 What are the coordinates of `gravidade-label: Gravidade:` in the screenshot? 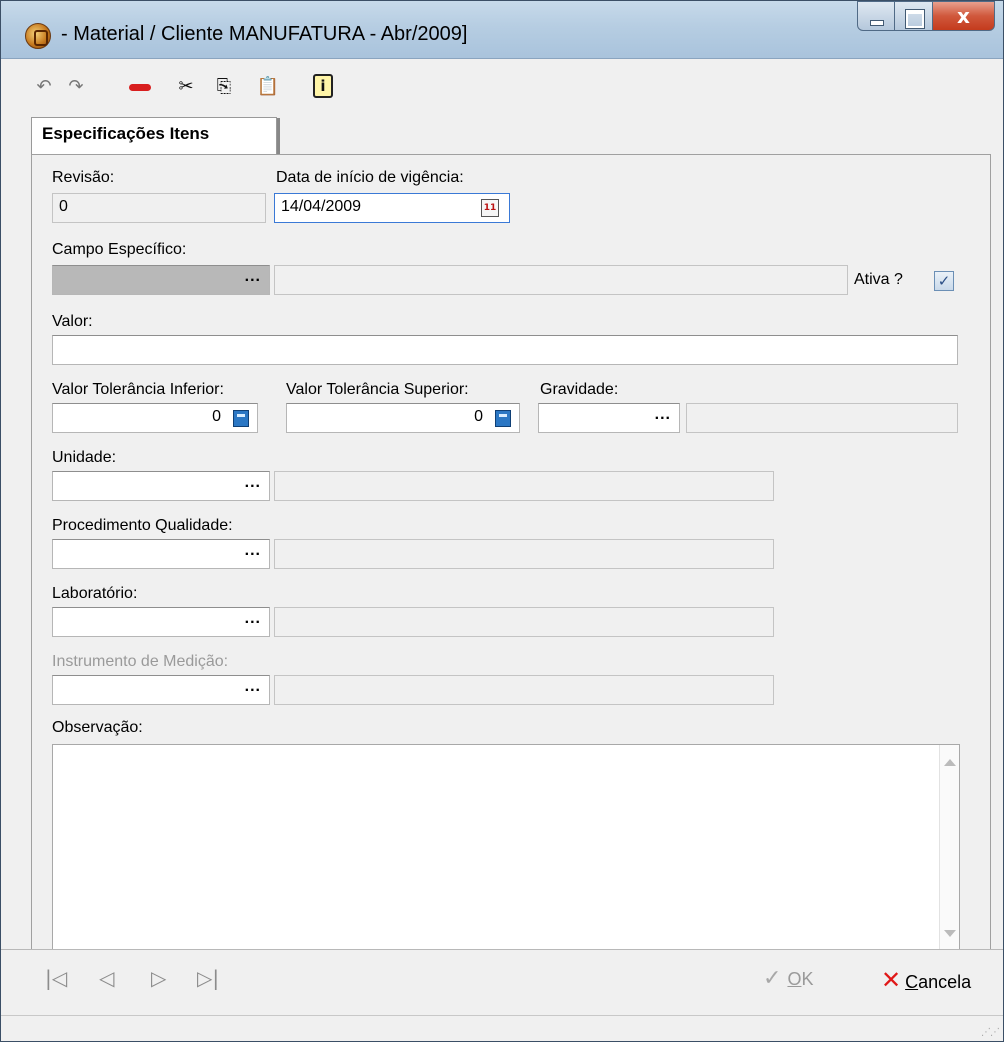 It's located at (579, 389).